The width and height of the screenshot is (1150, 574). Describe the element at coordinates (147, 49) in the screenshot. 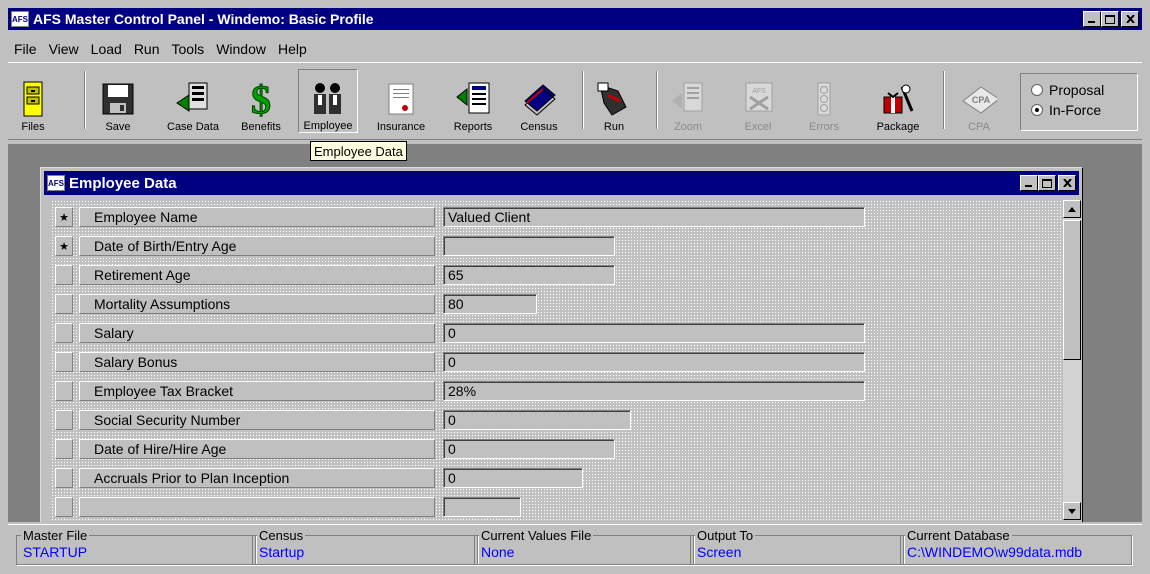

I see `menu-run: Run` at that location.